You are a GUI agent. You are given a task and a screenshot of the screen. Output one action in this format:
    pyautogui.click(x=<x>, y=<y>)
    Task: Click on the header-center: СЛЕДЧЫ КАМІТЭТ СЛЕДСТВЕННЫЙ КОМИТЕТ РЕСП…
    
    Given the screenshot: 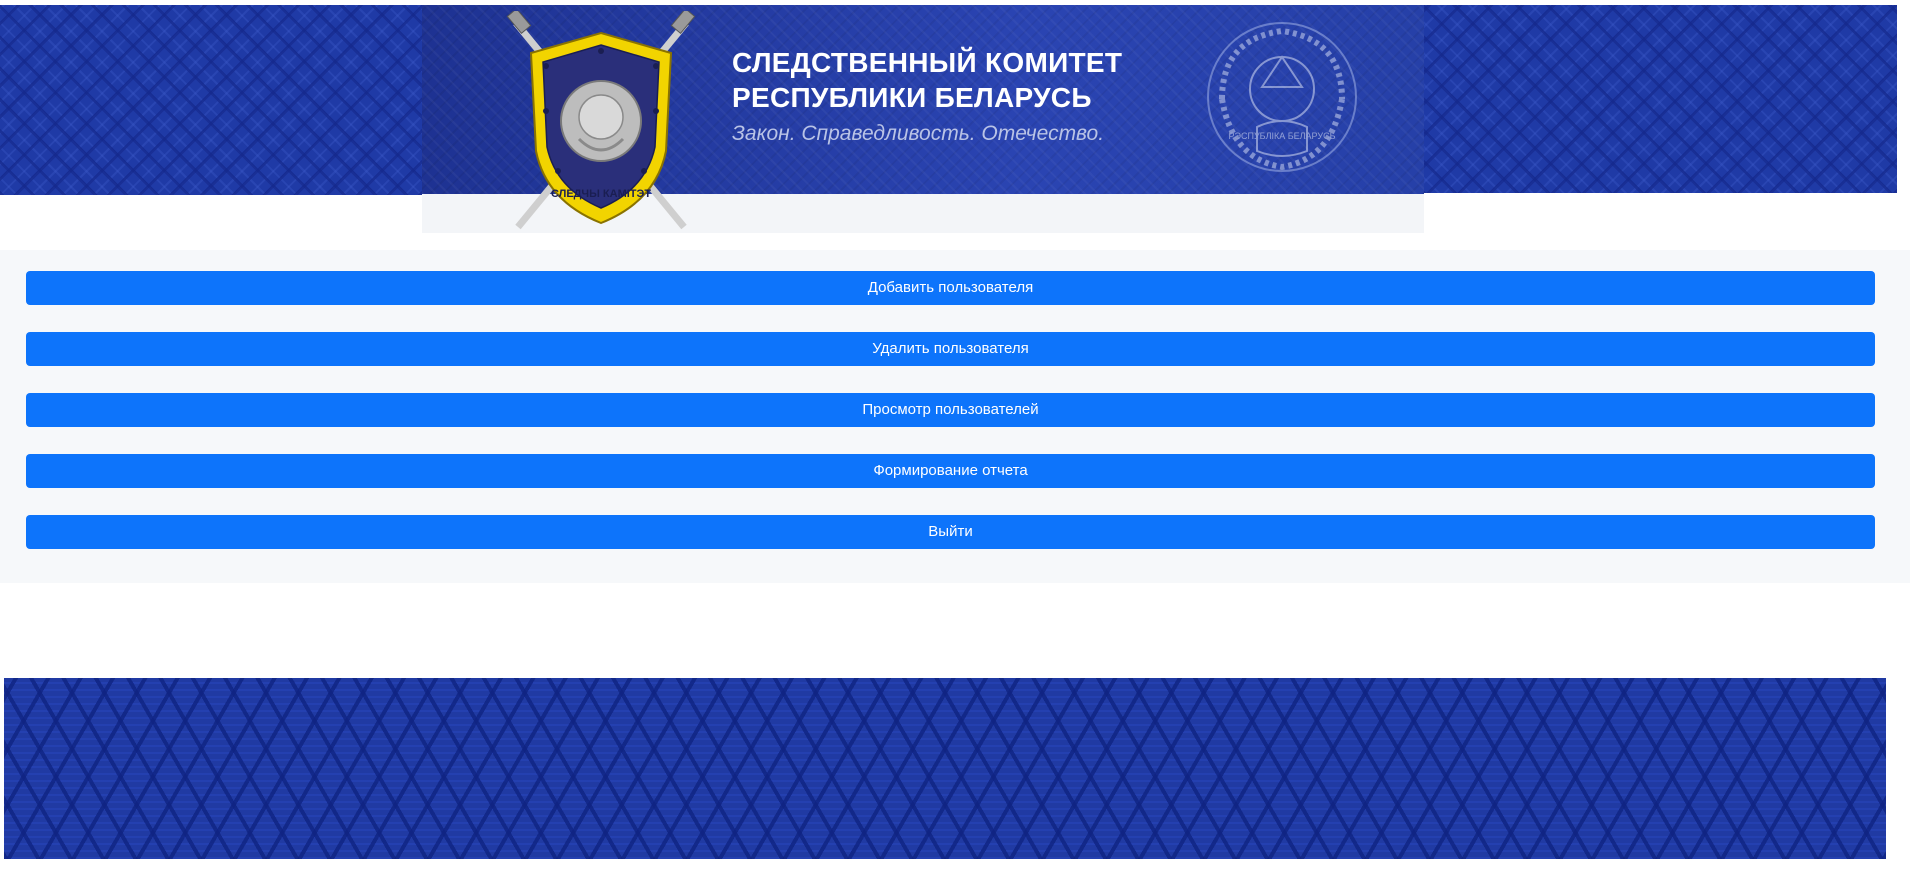 What is the action you would take?
    pyautogui.click(x=923, y=119)
    